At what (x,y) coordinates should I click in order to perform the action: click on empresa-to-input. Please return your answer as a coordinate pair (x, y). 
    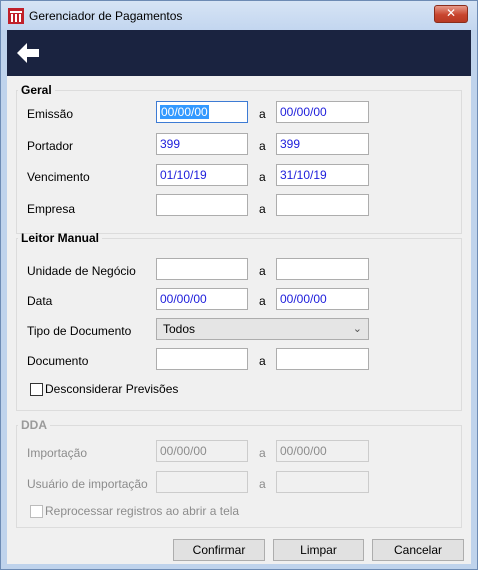
    Looking at the image, I should click on (322, 205).